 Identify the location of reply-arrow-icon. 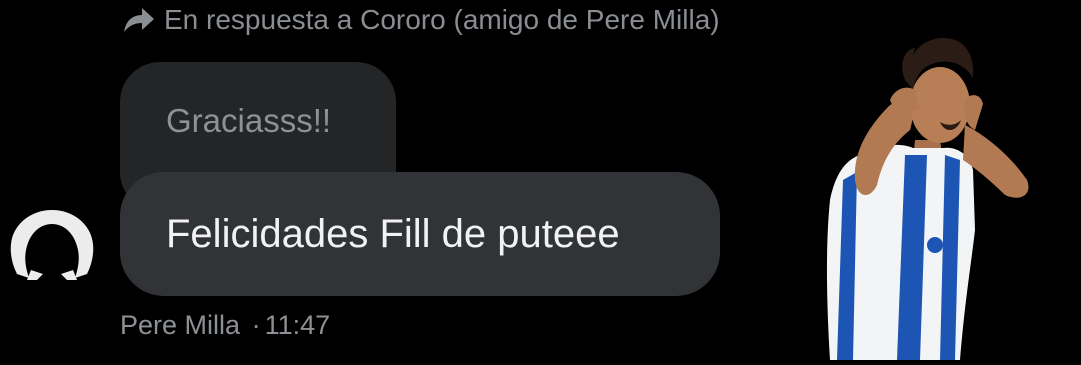
(138, 20).